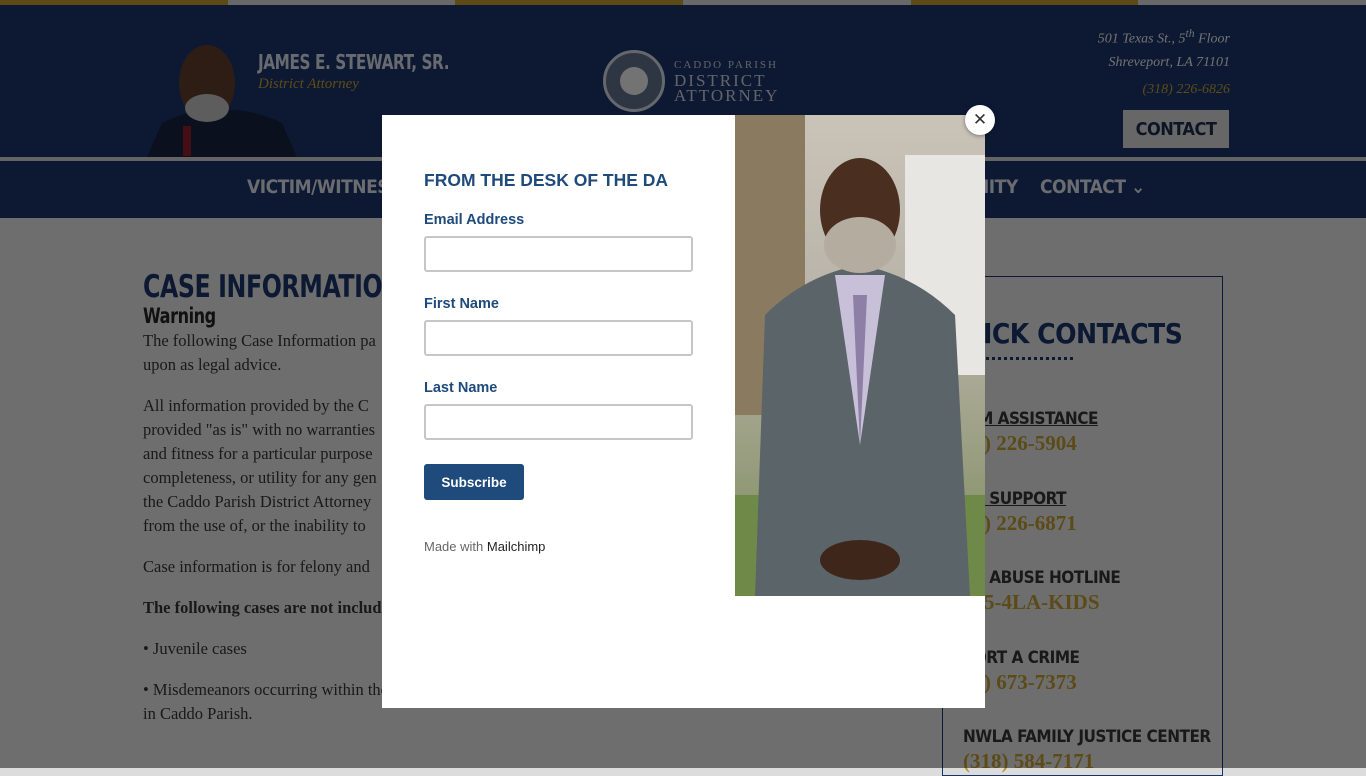 The height and width of the screenshot is (776, 1366). What do you see at coordinates (558, 254) in the screenshot?
I see `email-input` at bounding box center [558, 254].